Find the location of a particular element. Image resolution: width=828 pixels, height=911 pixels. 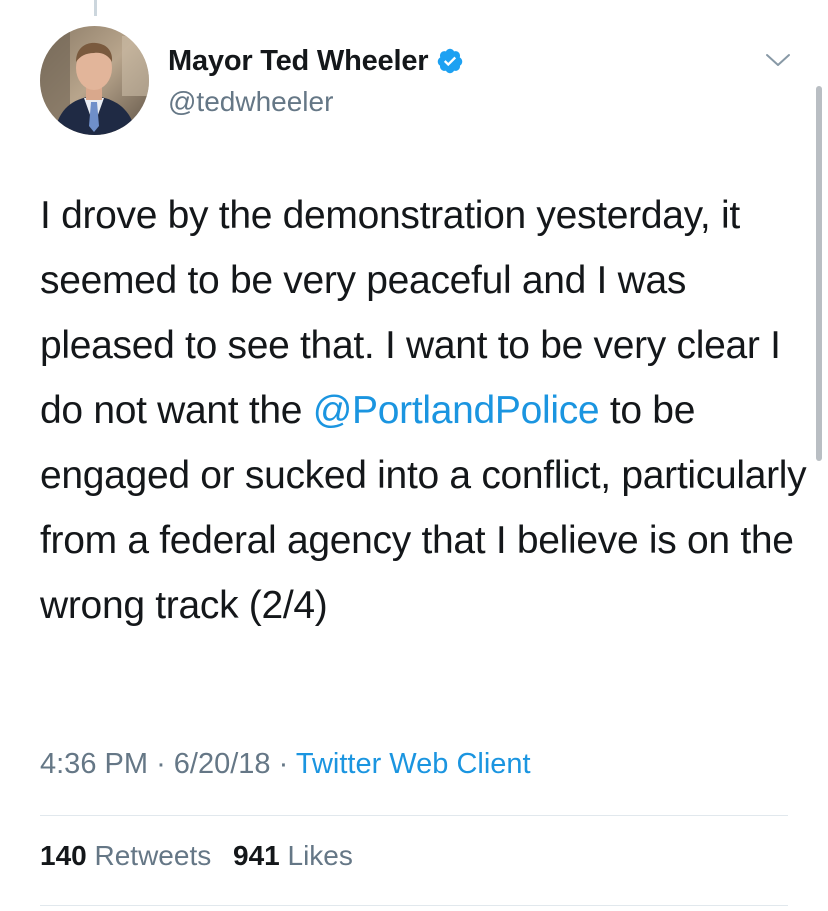

chevron-down-icon is located at coordinates (778, 60).